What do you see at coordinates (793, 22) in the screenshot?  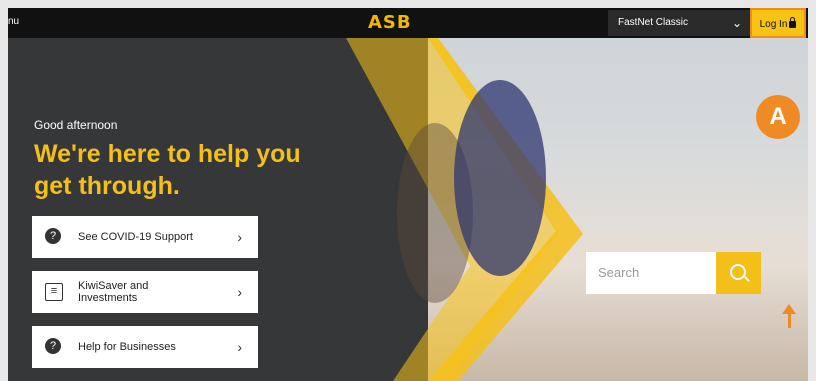 I see `lock-icon` at bounding box center [793, 22].